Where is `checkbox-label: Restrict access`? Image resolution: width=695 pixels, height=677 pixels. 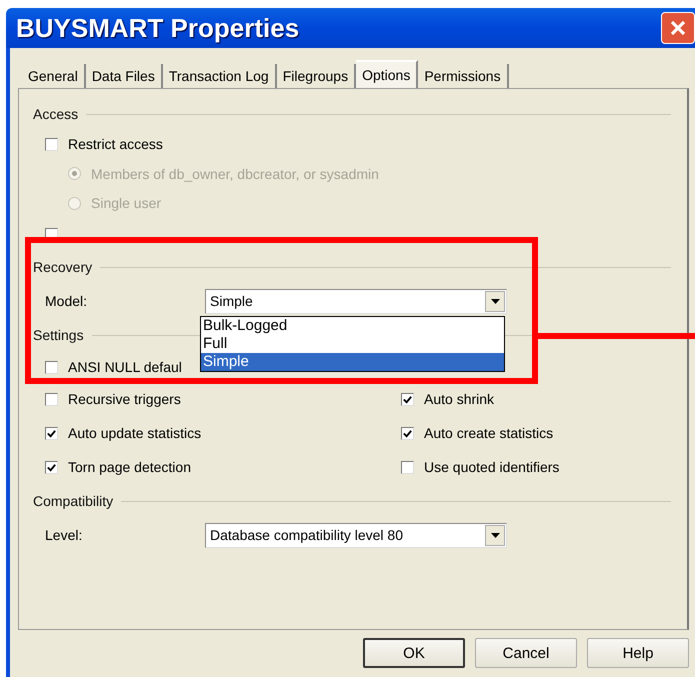
checkbox-label: Restrict access is located at coordinates (115, 144).